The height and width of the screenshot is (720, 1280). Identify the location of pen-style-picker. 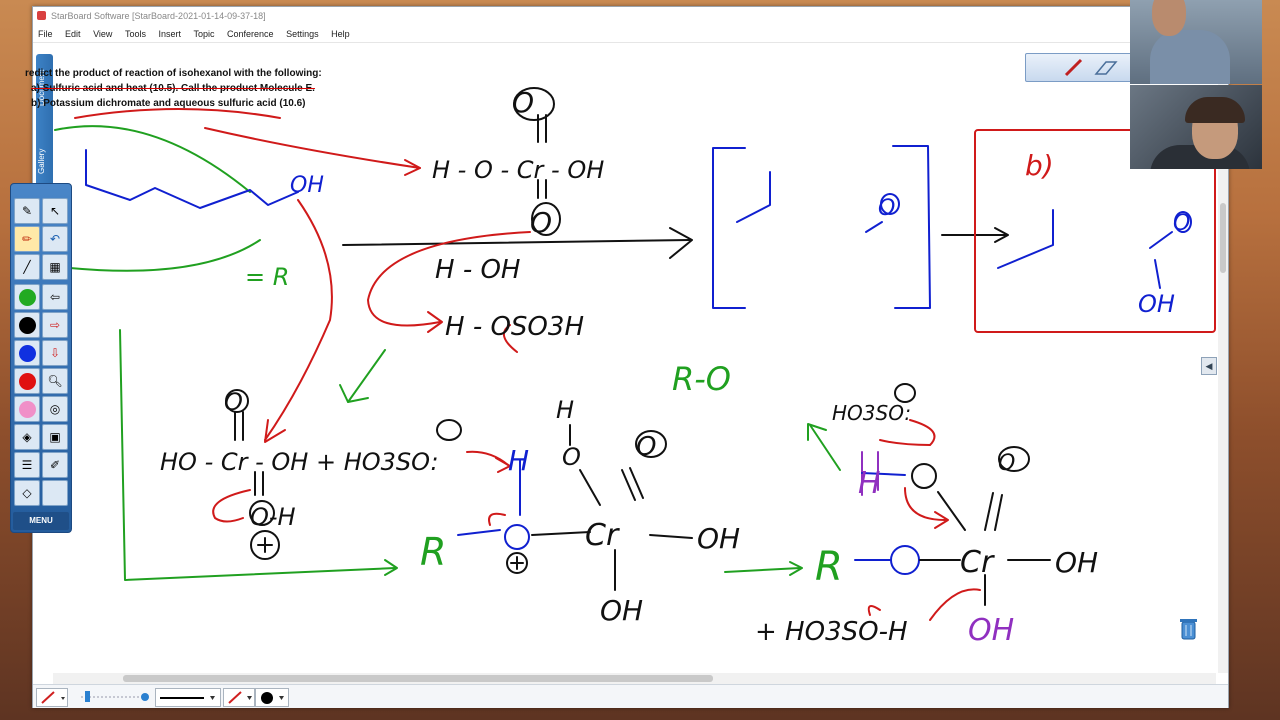
(52, 697).